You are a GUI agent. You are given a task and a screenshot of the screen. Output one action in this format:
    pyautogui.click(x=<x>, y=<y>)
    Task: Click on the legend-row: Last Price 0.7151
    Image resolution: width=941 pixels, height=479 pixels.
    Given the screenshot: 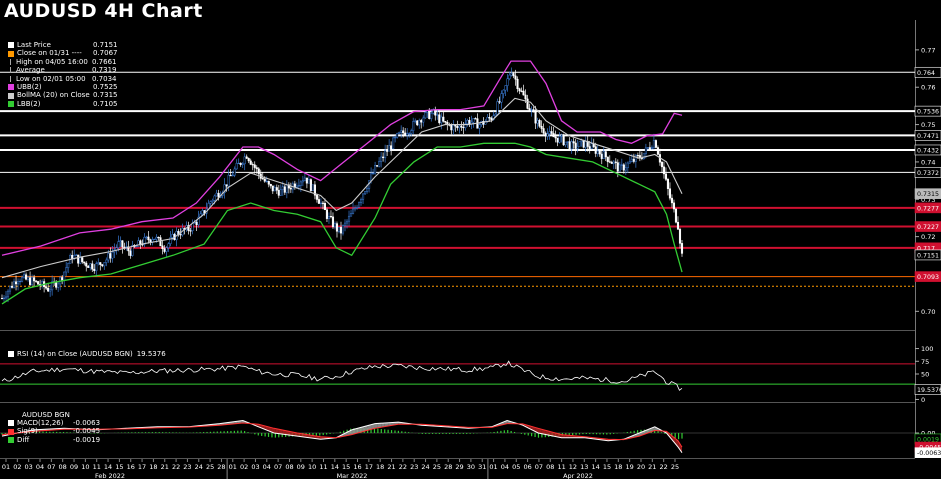 What is the action you would take?
    pyautogui.click(x=63, y=45)
    